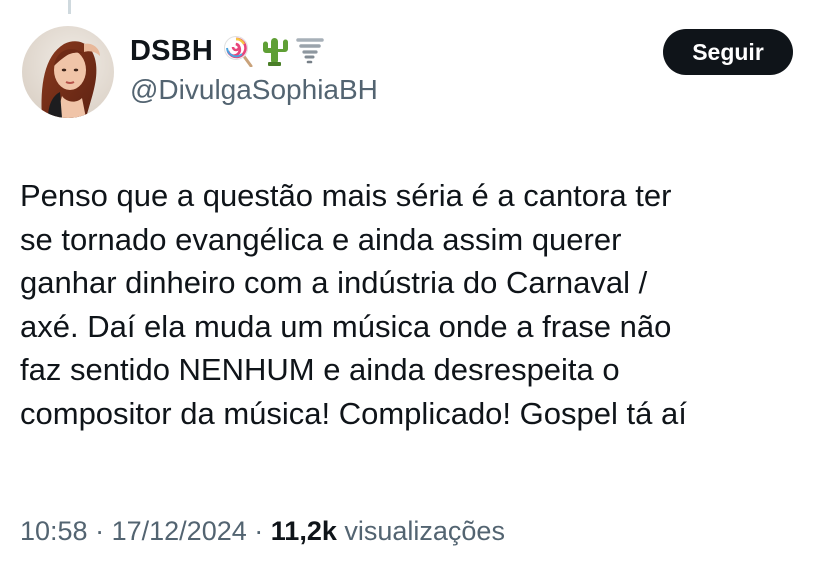  I want to click on cactus-icon, so click(275, 52).